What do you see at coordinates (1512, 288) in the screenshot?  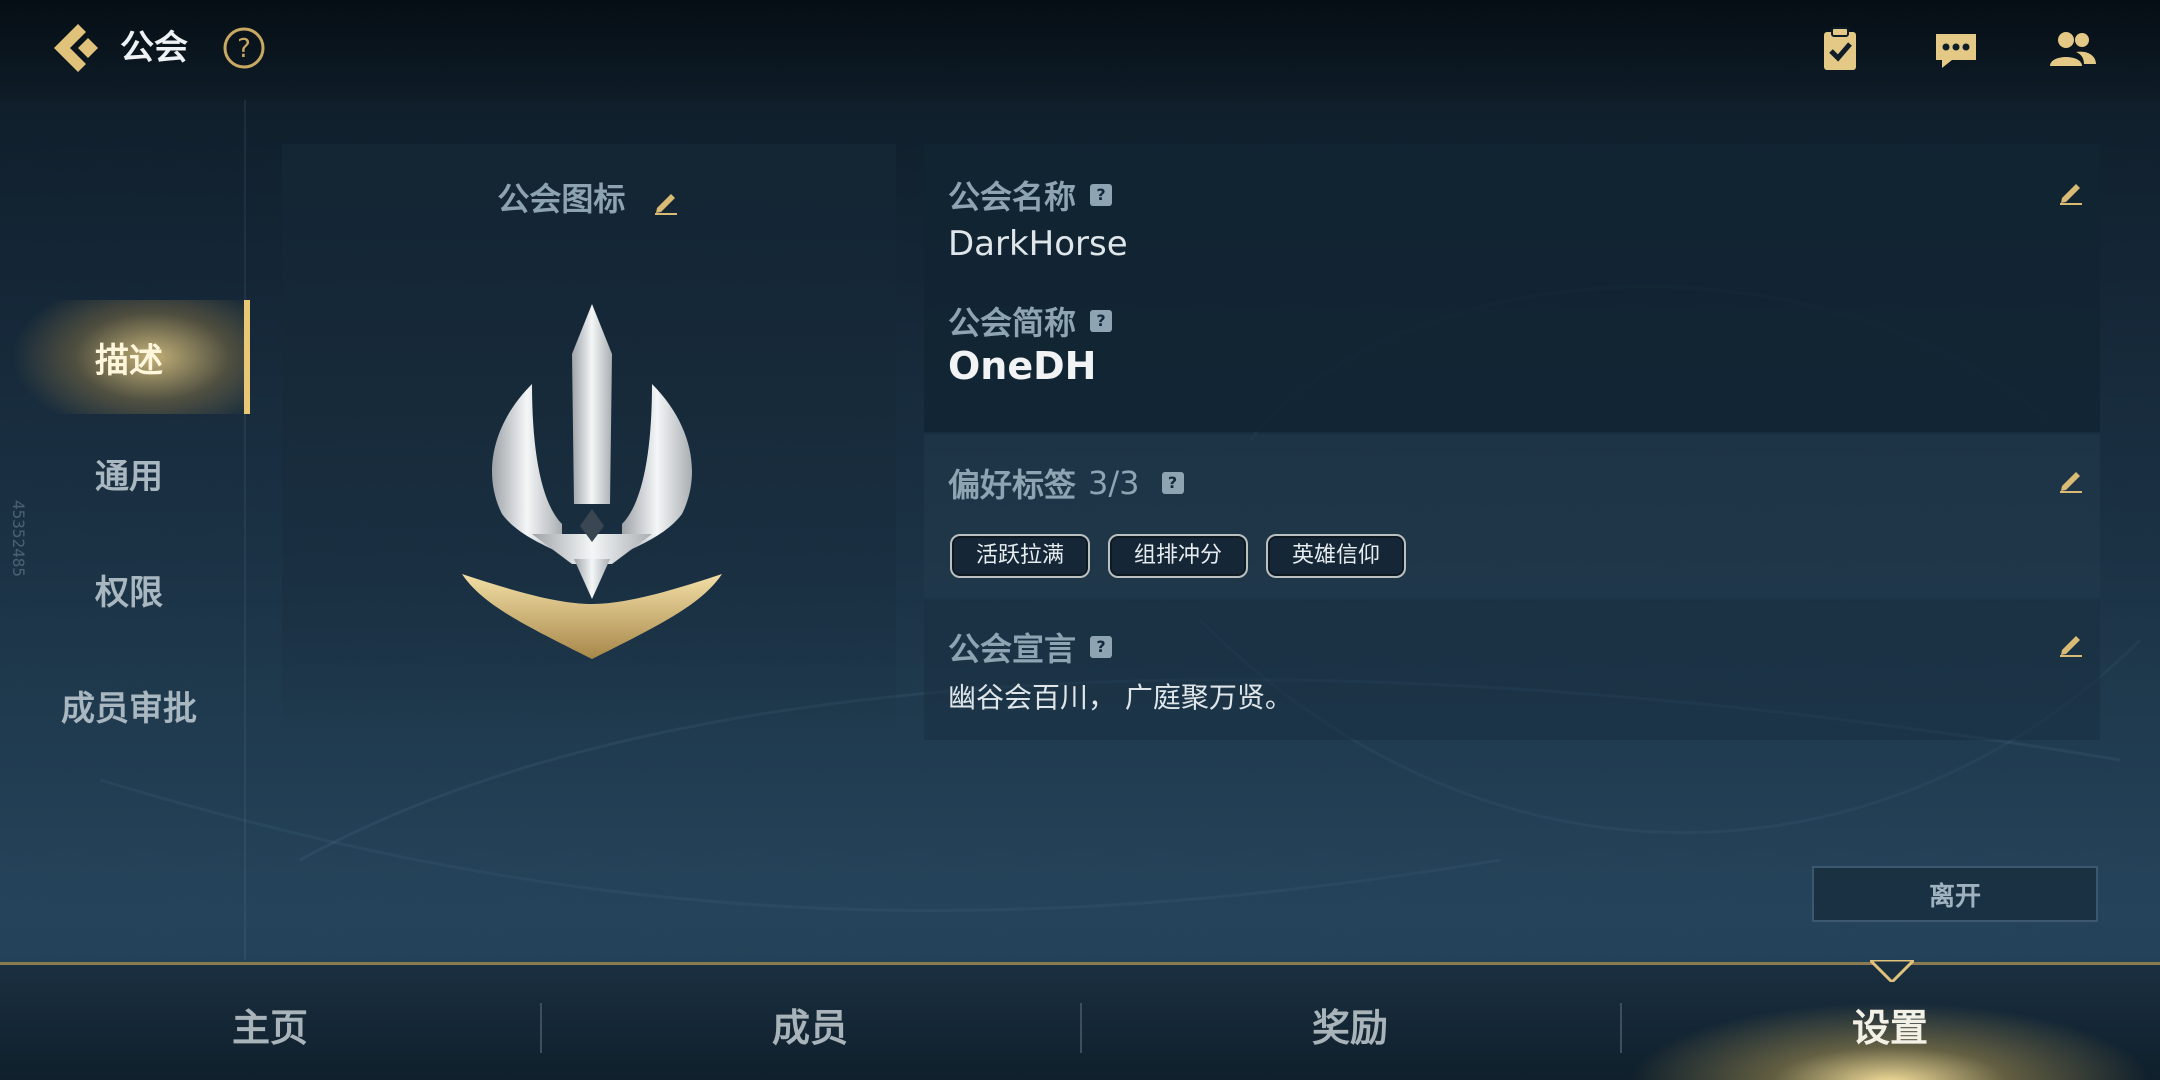 I see `guild-name-panel: 公会名称 ? DarkHorse 公会简称 ? OneDH` at bounding box center [1512, 288].